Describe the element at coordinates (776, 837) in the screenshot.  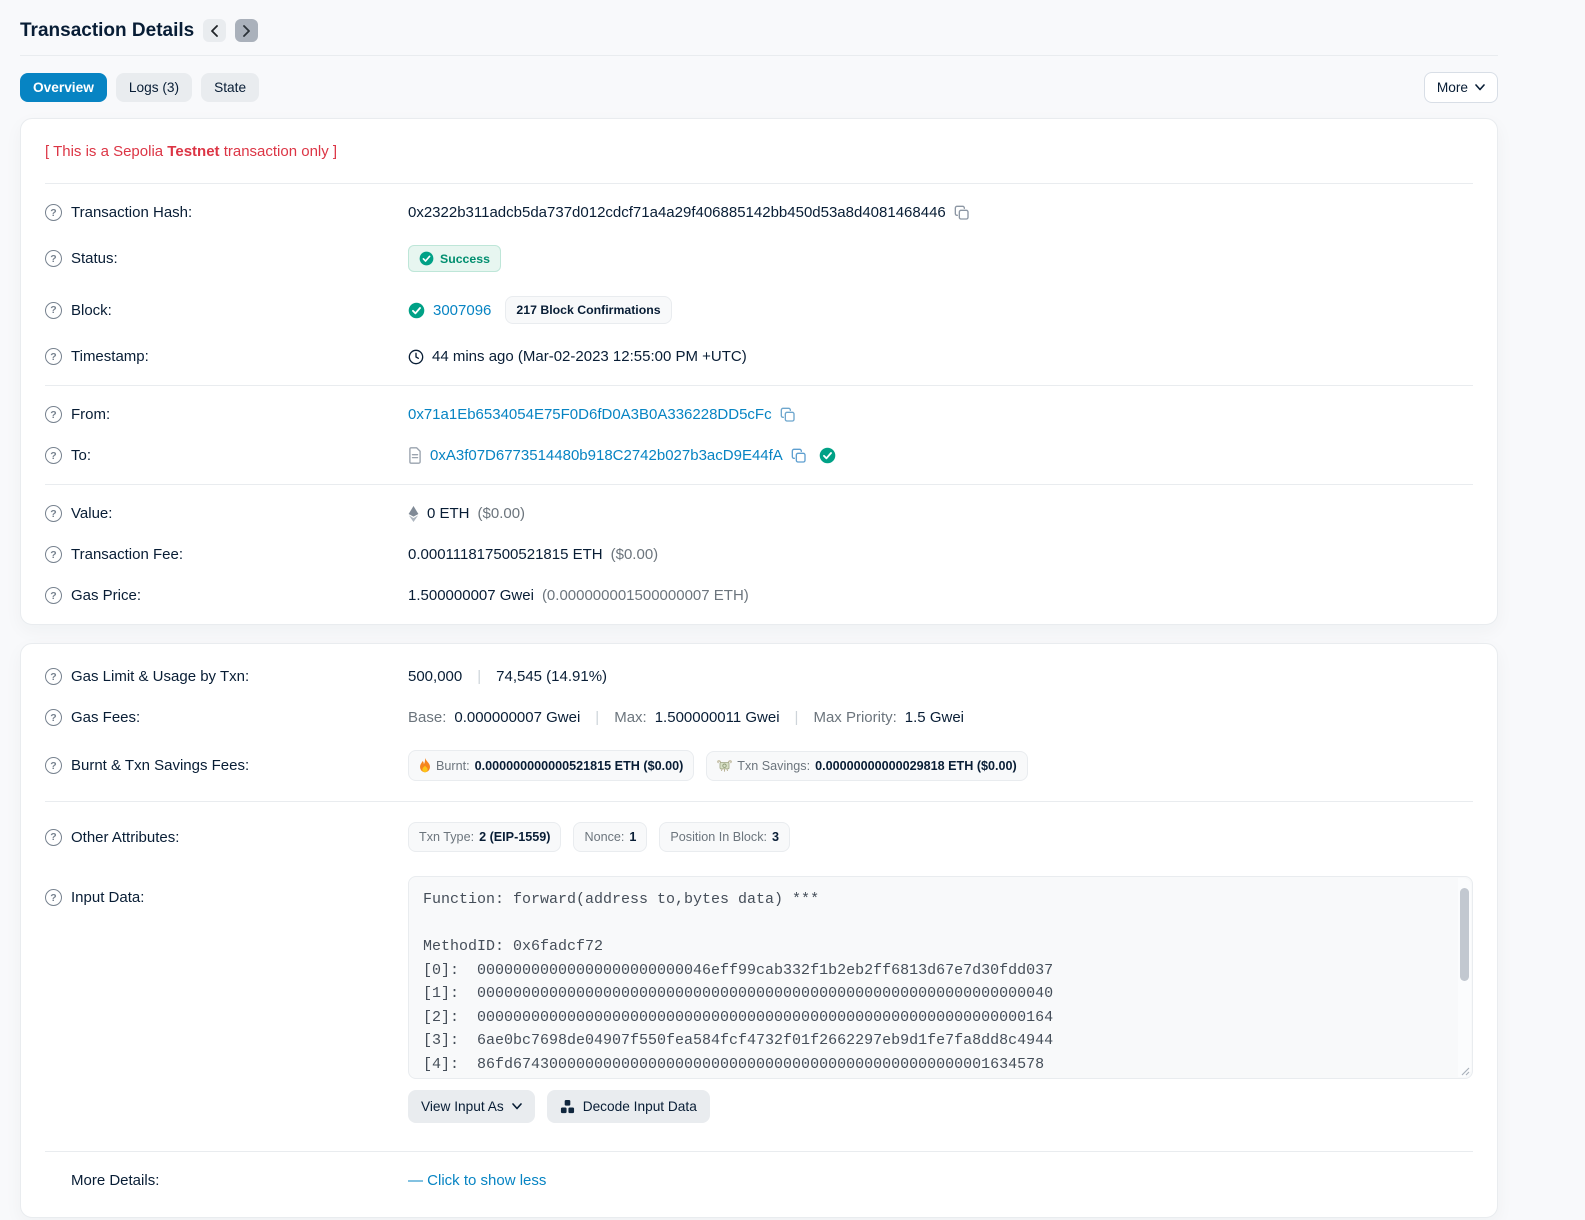
I see `position-in-block-value: 3` at that location.